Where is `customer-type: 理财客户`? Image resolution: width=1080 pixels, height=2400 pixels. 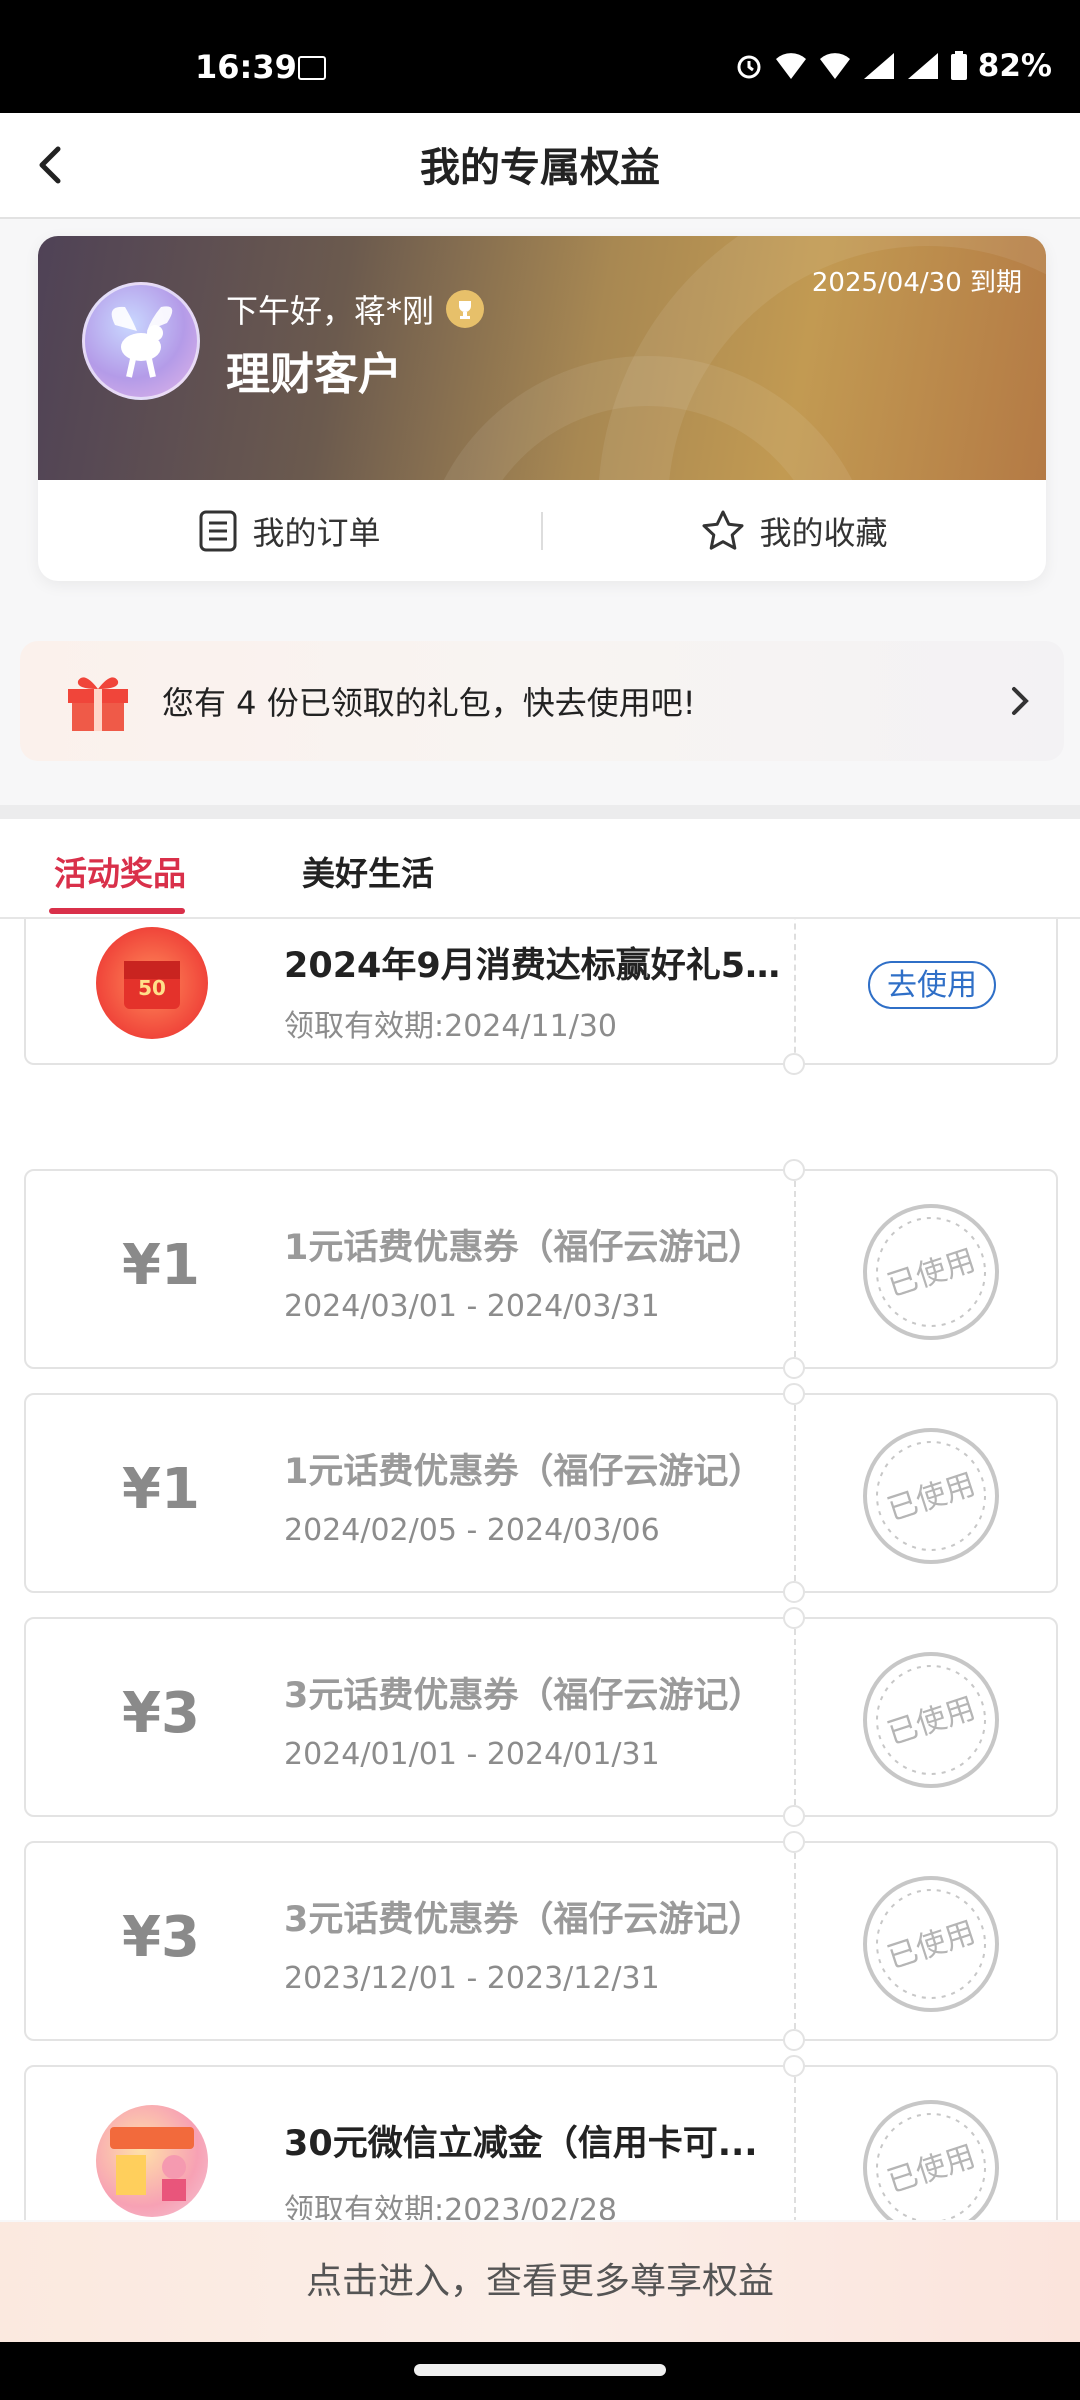 customer-type: 理财客户 is located at coordinates (314, 374).